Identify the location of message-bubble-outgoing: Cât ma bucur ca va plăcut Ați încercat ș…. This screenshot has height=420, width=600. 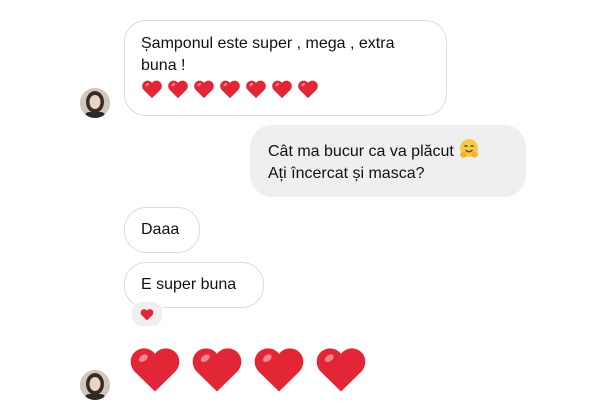
(388, 161).